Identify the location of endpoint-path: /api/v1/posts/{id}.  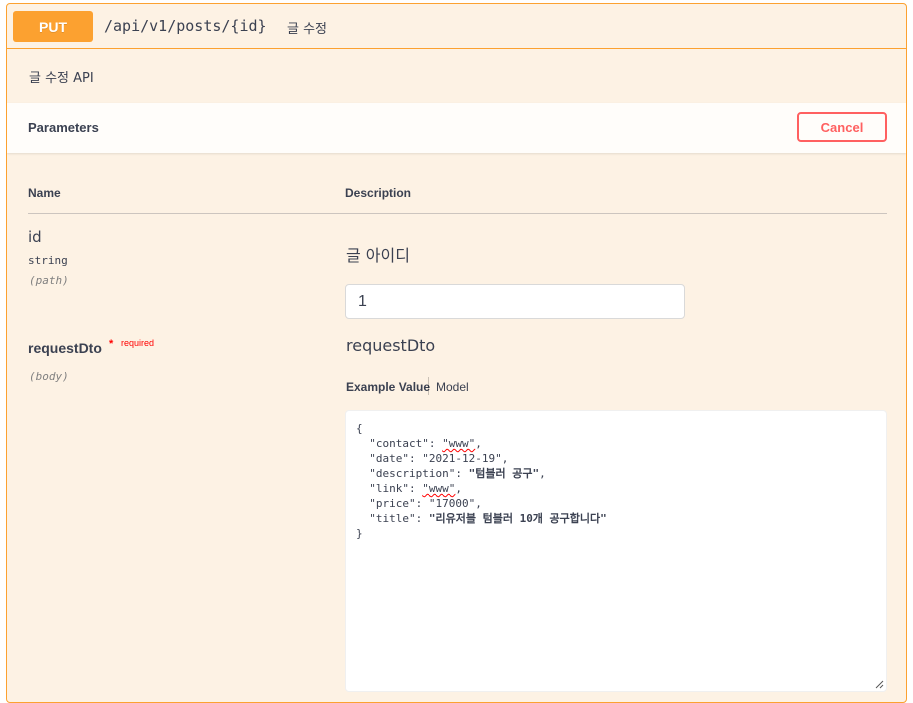
(185, 26).